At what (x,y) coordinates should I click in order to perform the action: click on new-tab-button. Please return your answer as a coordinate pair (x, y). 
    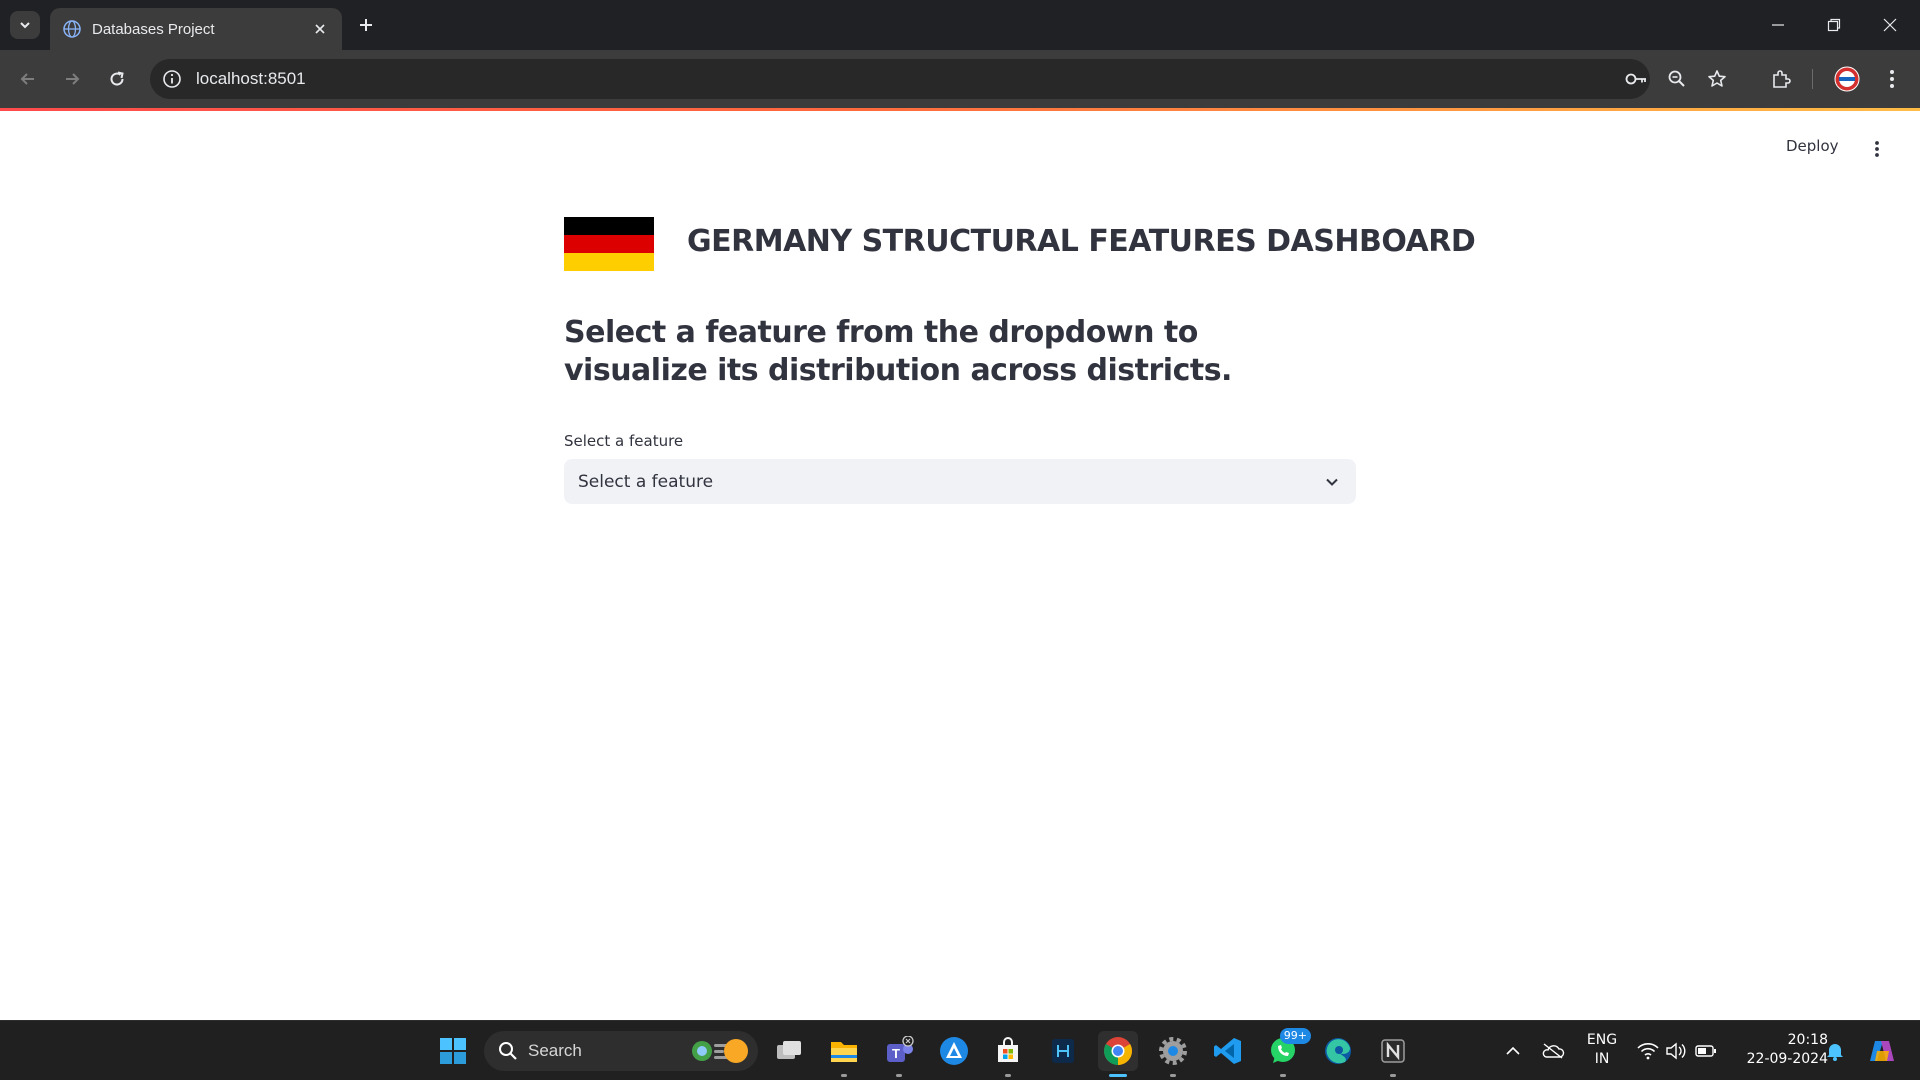
    Looking at the image, I should click on (366, 25).